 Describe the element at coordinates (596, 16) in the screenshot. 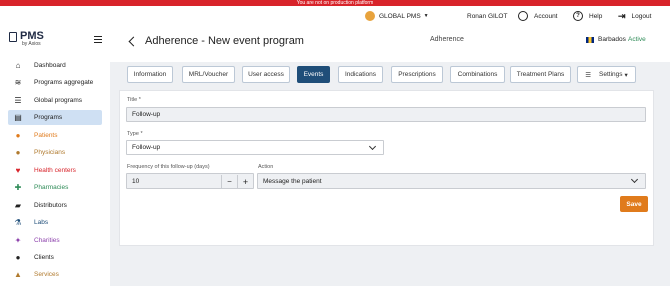

I see `help-label: Help` at that location.